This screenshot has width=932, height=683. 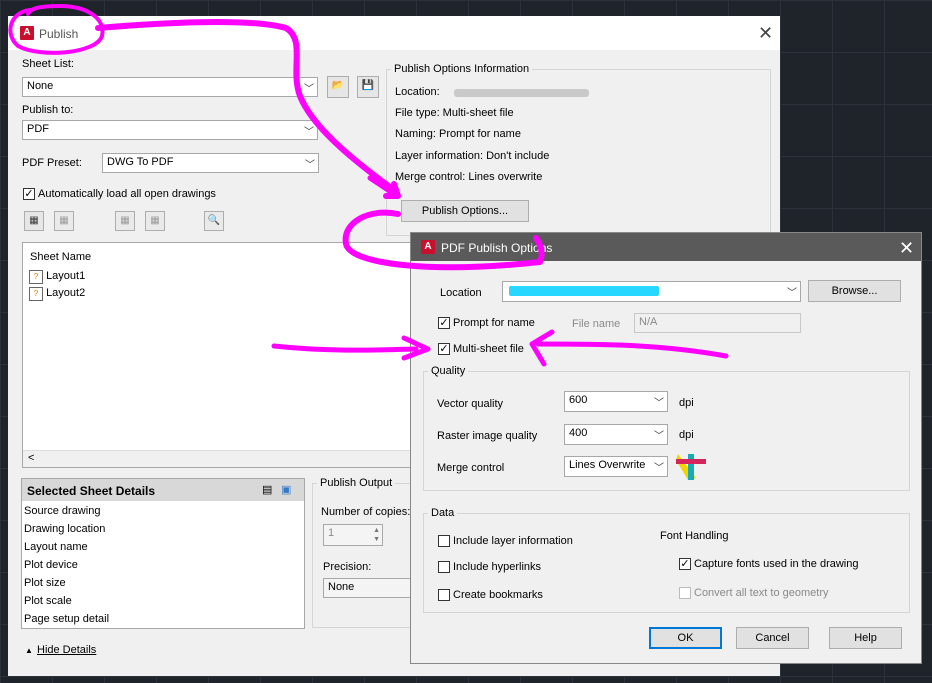 I want to click on location-select: ﹀, so click(x=651, y=291).